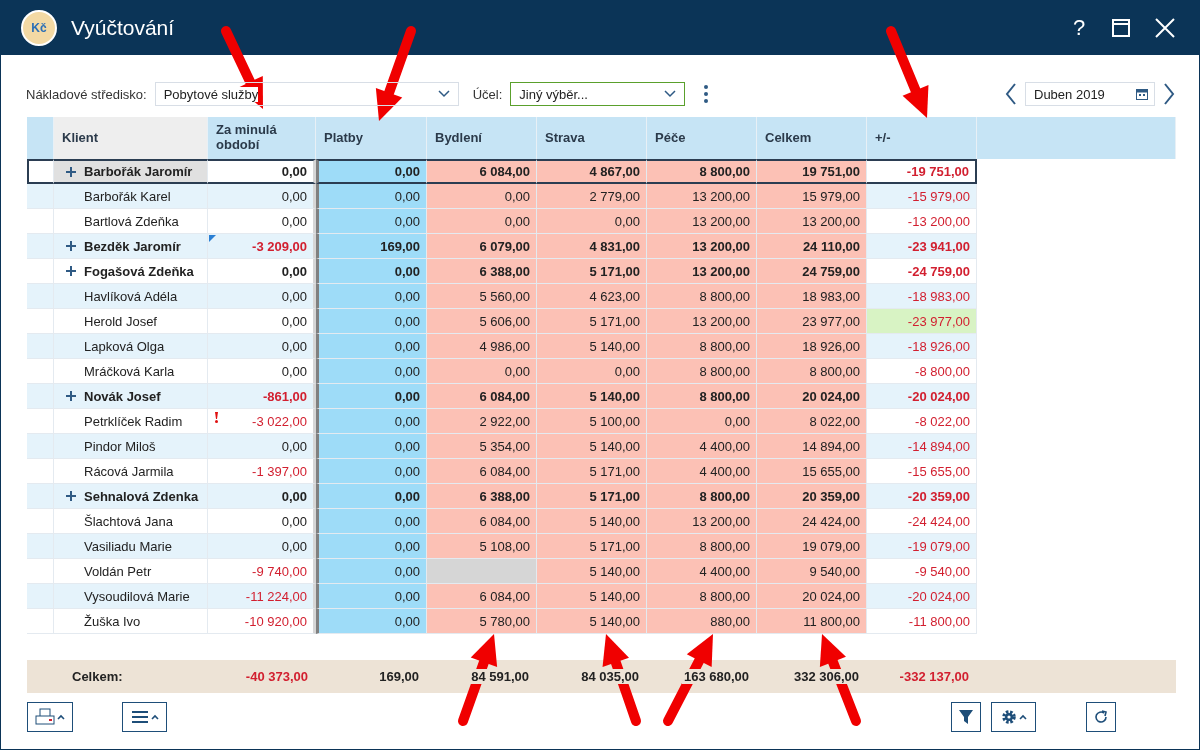 The height and width of the screenshot is (750, 1200). I want to click on header-corner, so click(40, 138).